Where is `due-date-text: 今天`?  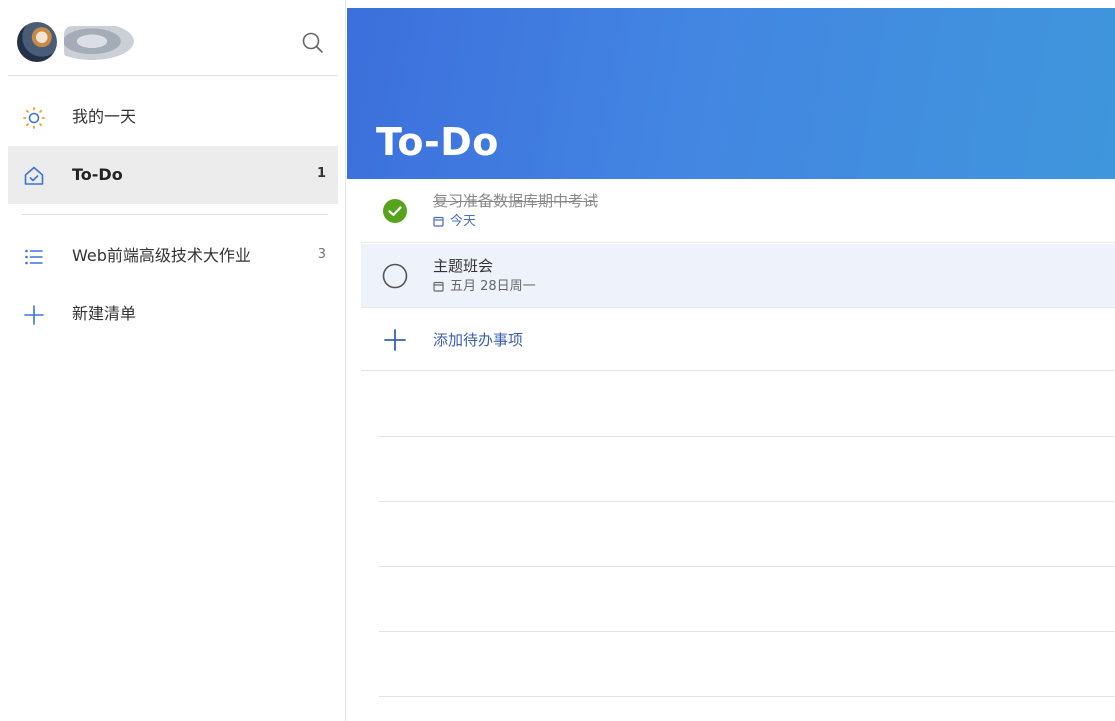
due-date-text: 今天 is located at coordinates (463, 221).